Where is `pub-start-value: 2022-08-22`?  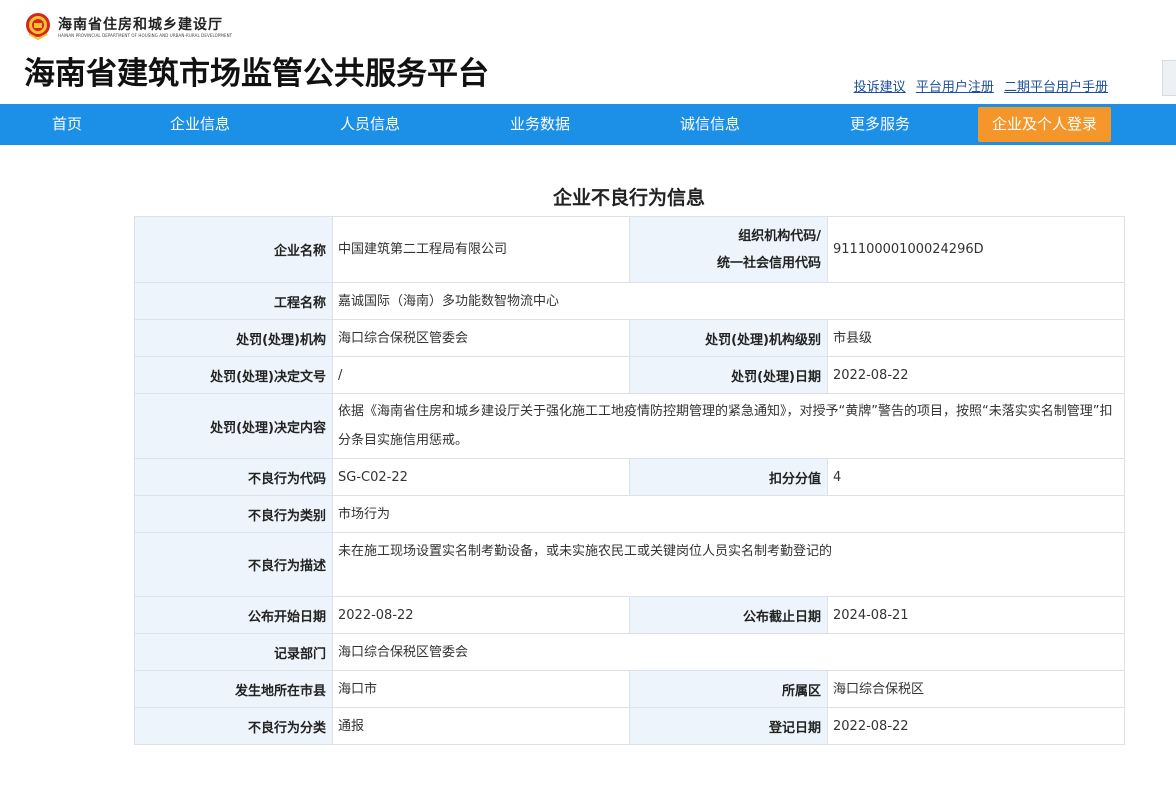
pub-start-value: 2022-08-22 is located at coordinates (481, 615).